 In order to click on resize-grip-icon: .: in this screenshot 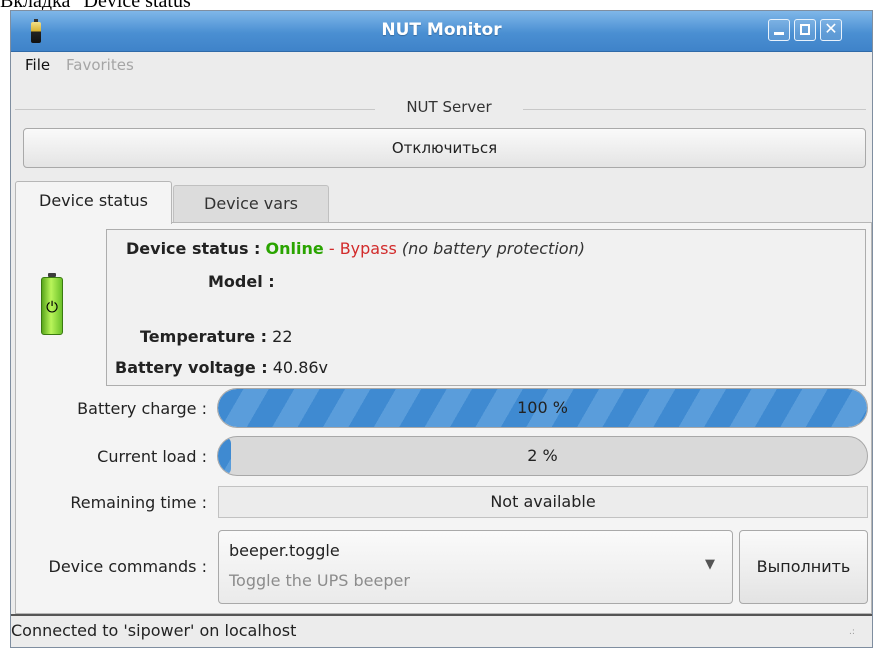, I will do `click(855, 634)`.